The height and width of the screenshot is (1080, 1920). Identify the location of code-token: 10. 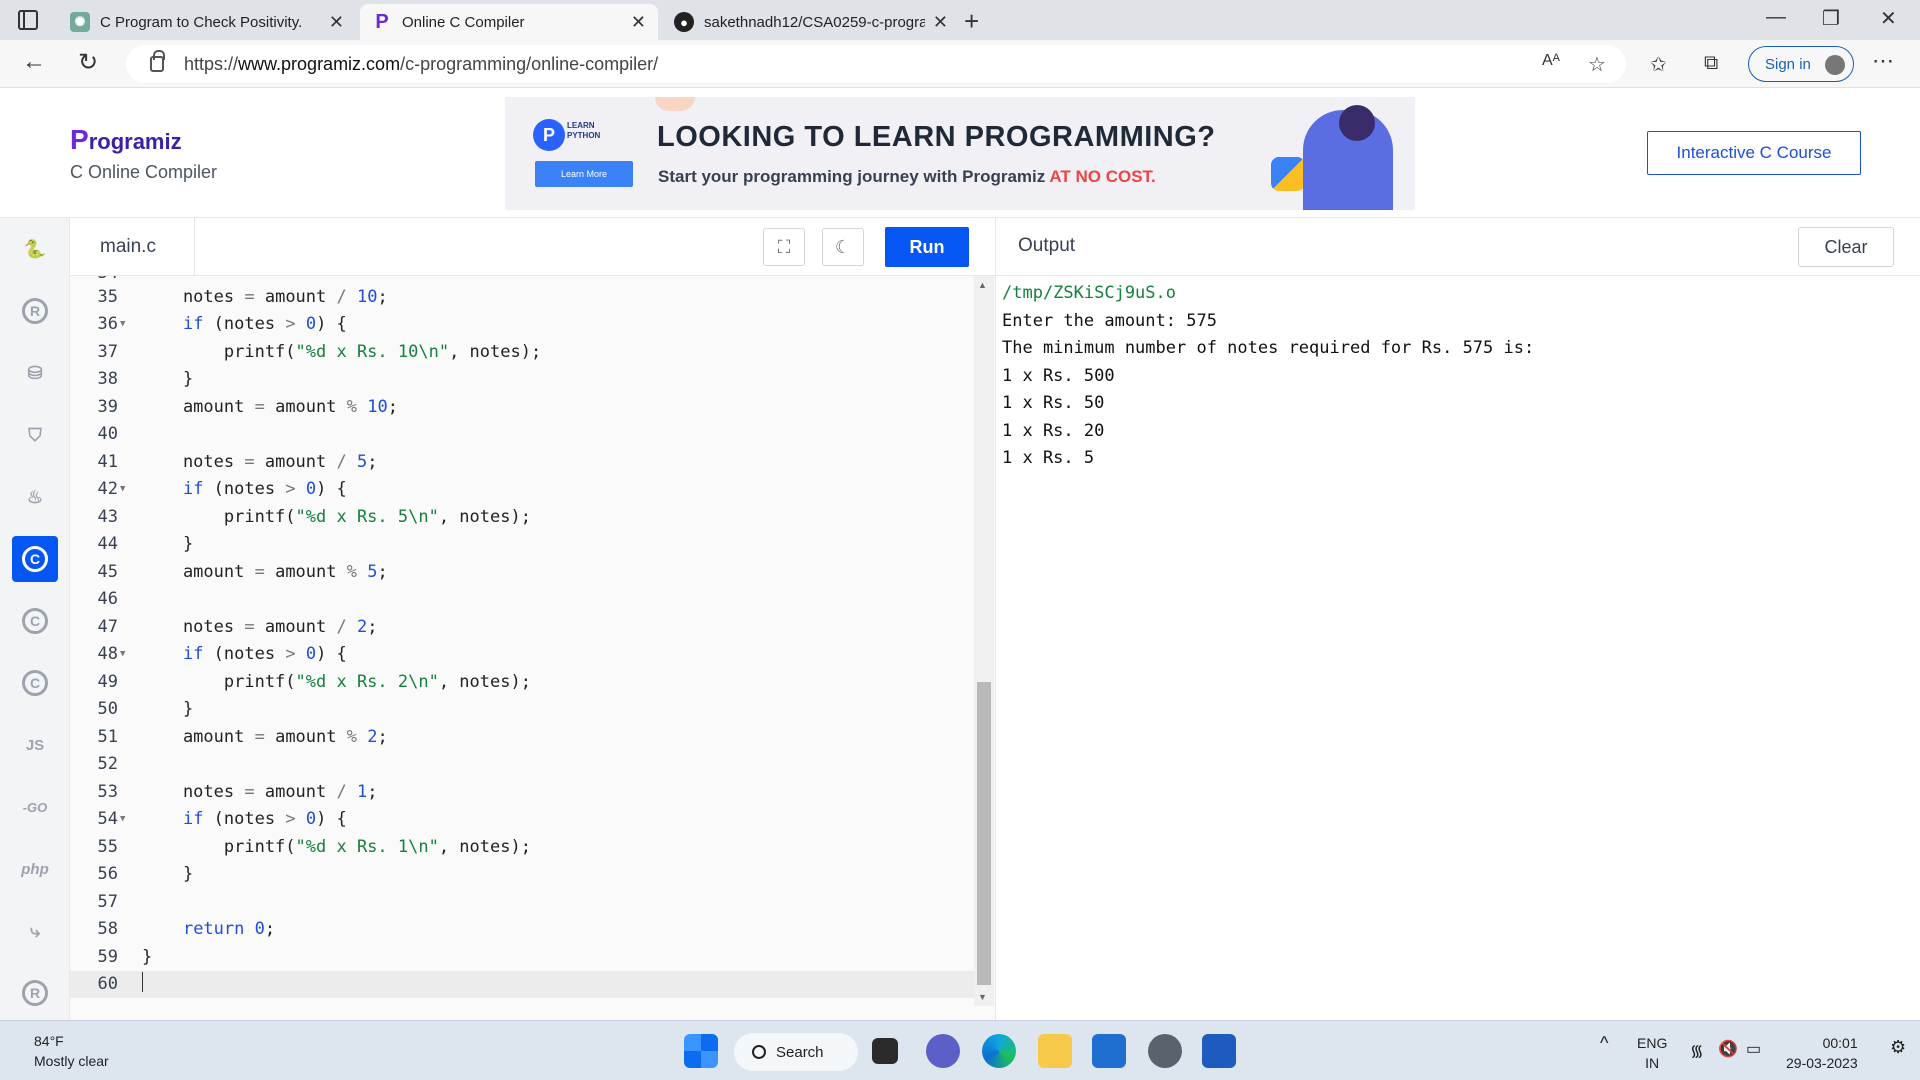
(377, 406).